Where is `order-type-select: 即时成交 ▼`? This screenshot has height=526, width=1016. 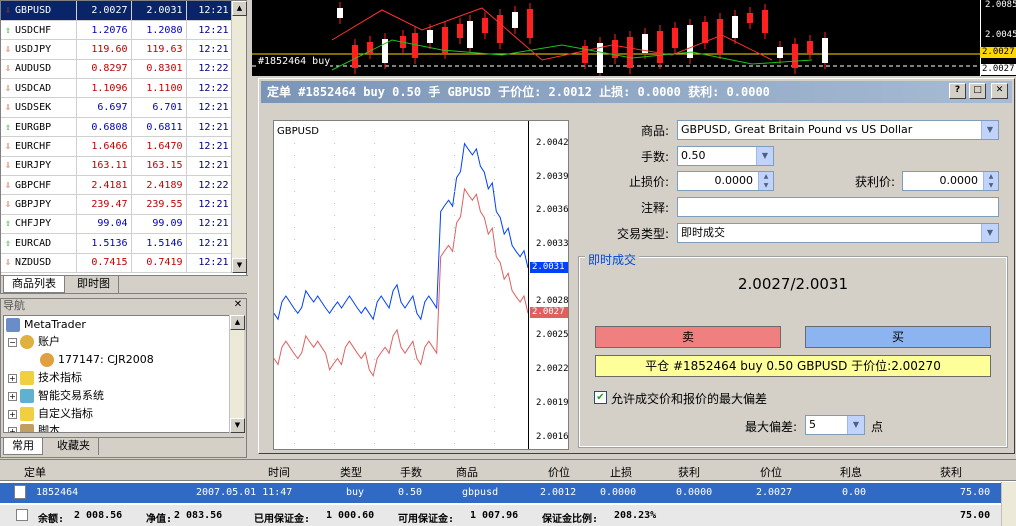 order-type-select: 即时成交 ▼ is located at coordinates (838, 233).